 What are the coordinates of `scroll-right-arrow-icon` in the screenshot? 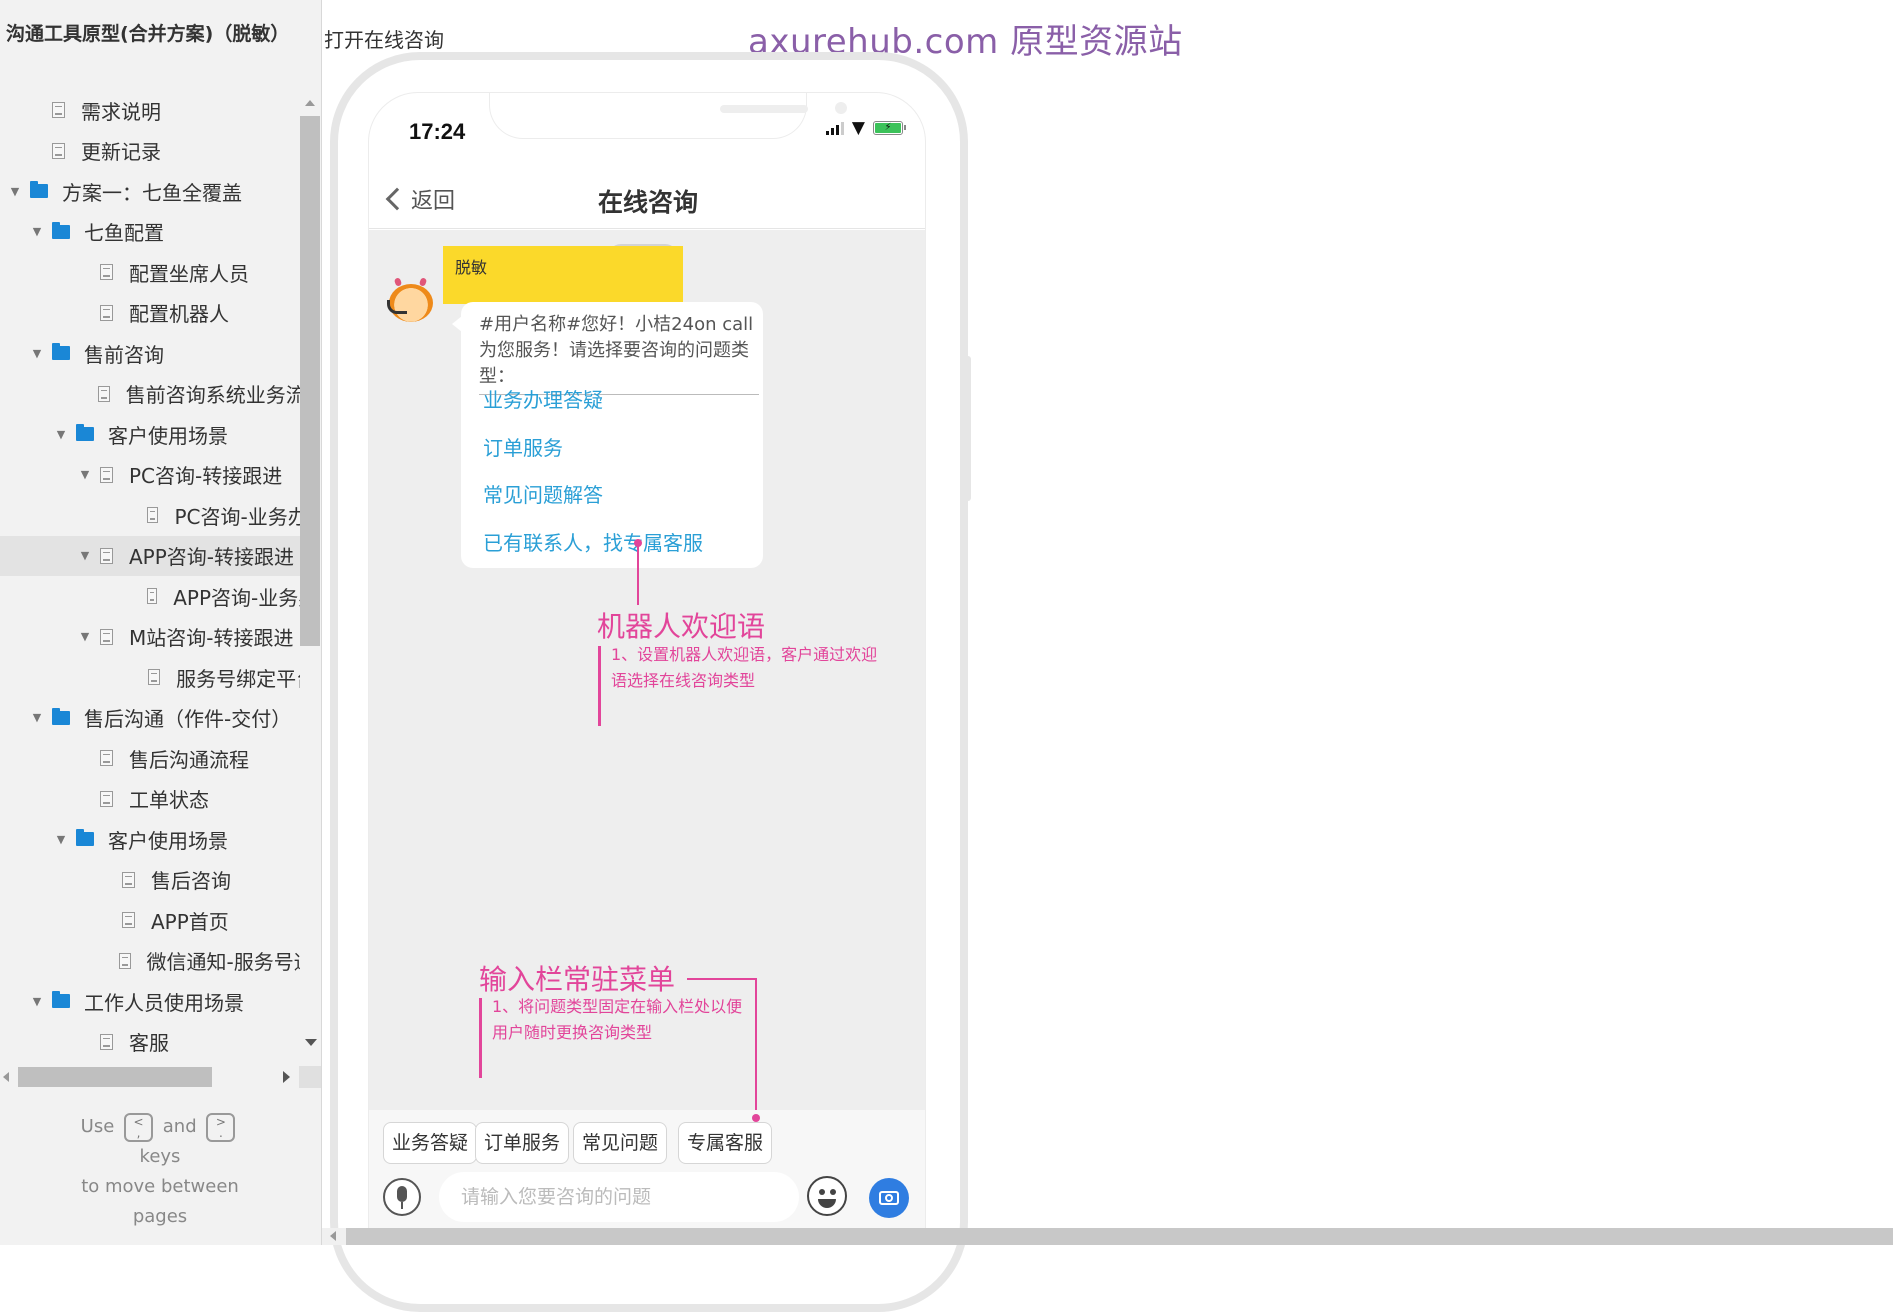 It's located at (286, 1077).